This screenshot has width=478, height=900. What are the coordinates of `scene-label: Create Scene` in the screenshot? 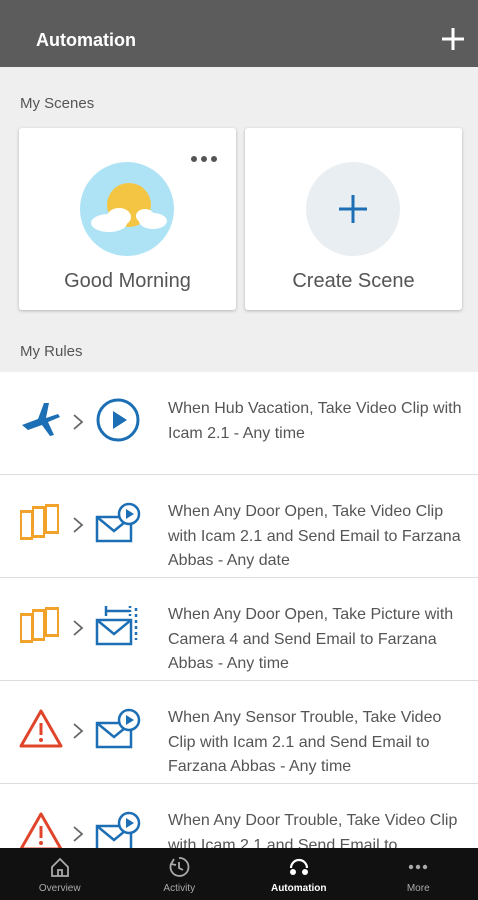 It's located at (353, 281).